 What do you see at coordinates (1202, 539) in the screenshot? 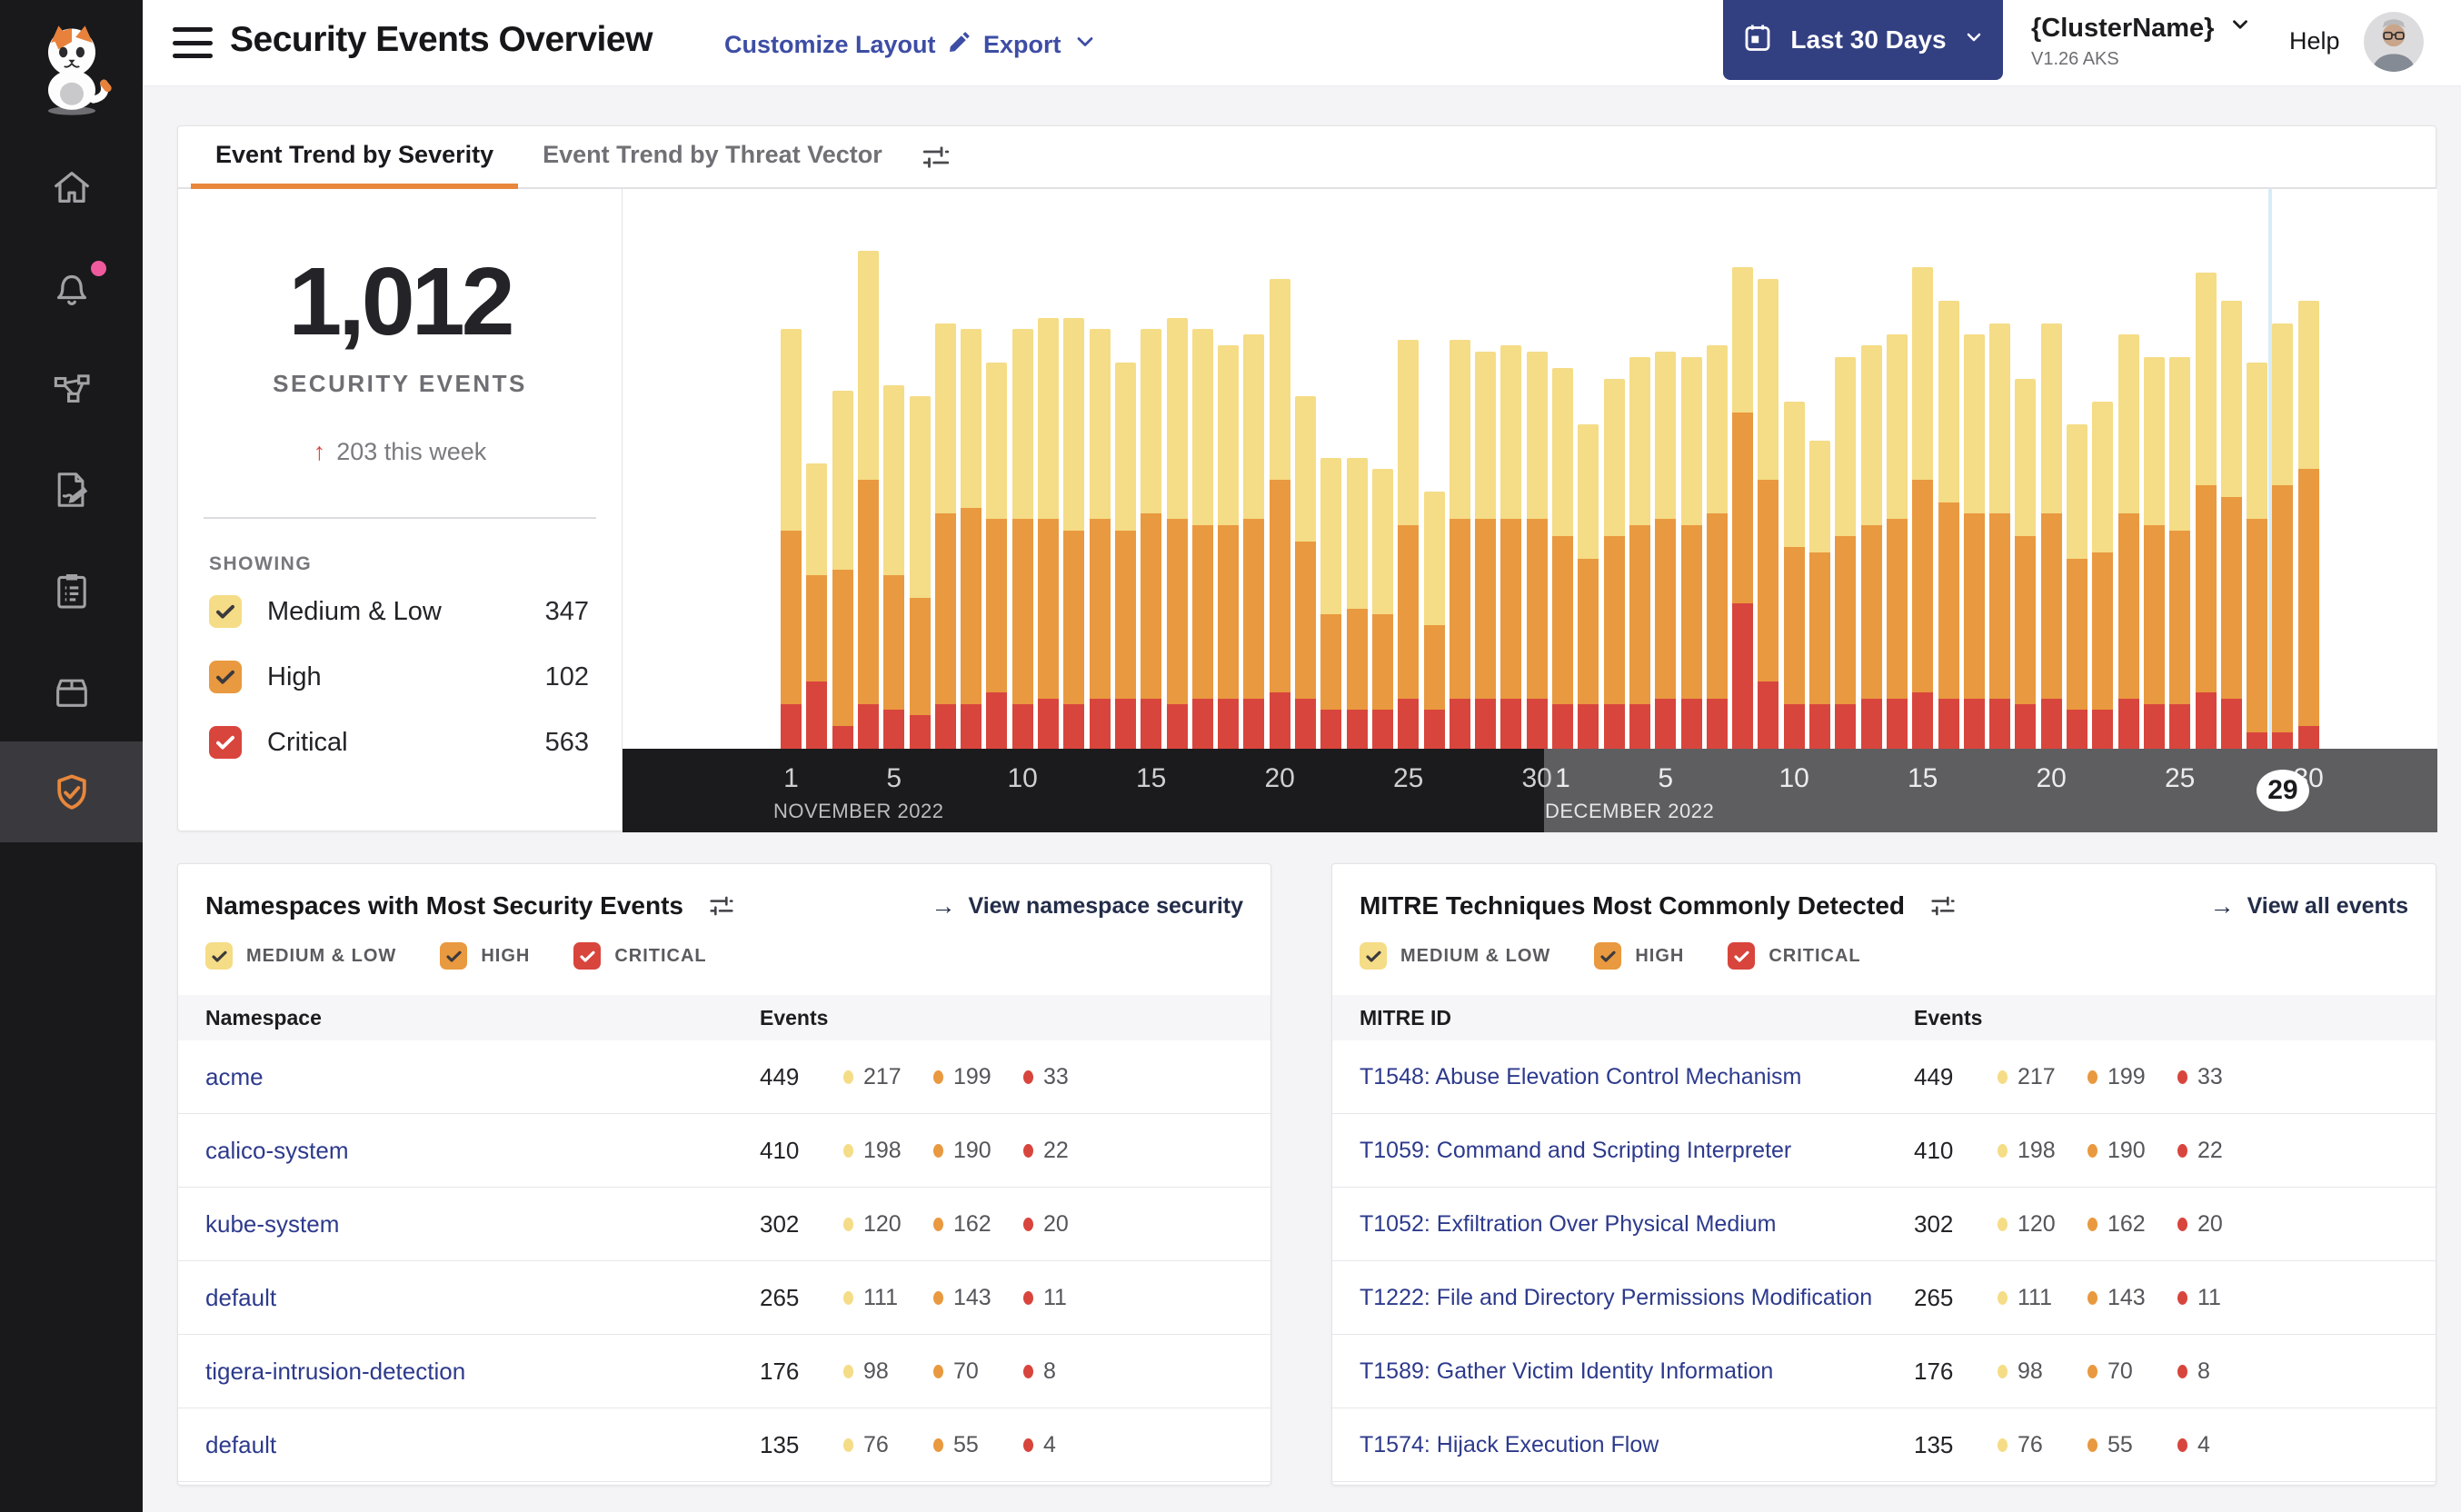
I see `stacked-bar-day-17-nov` at bounding box center [1202, 539].